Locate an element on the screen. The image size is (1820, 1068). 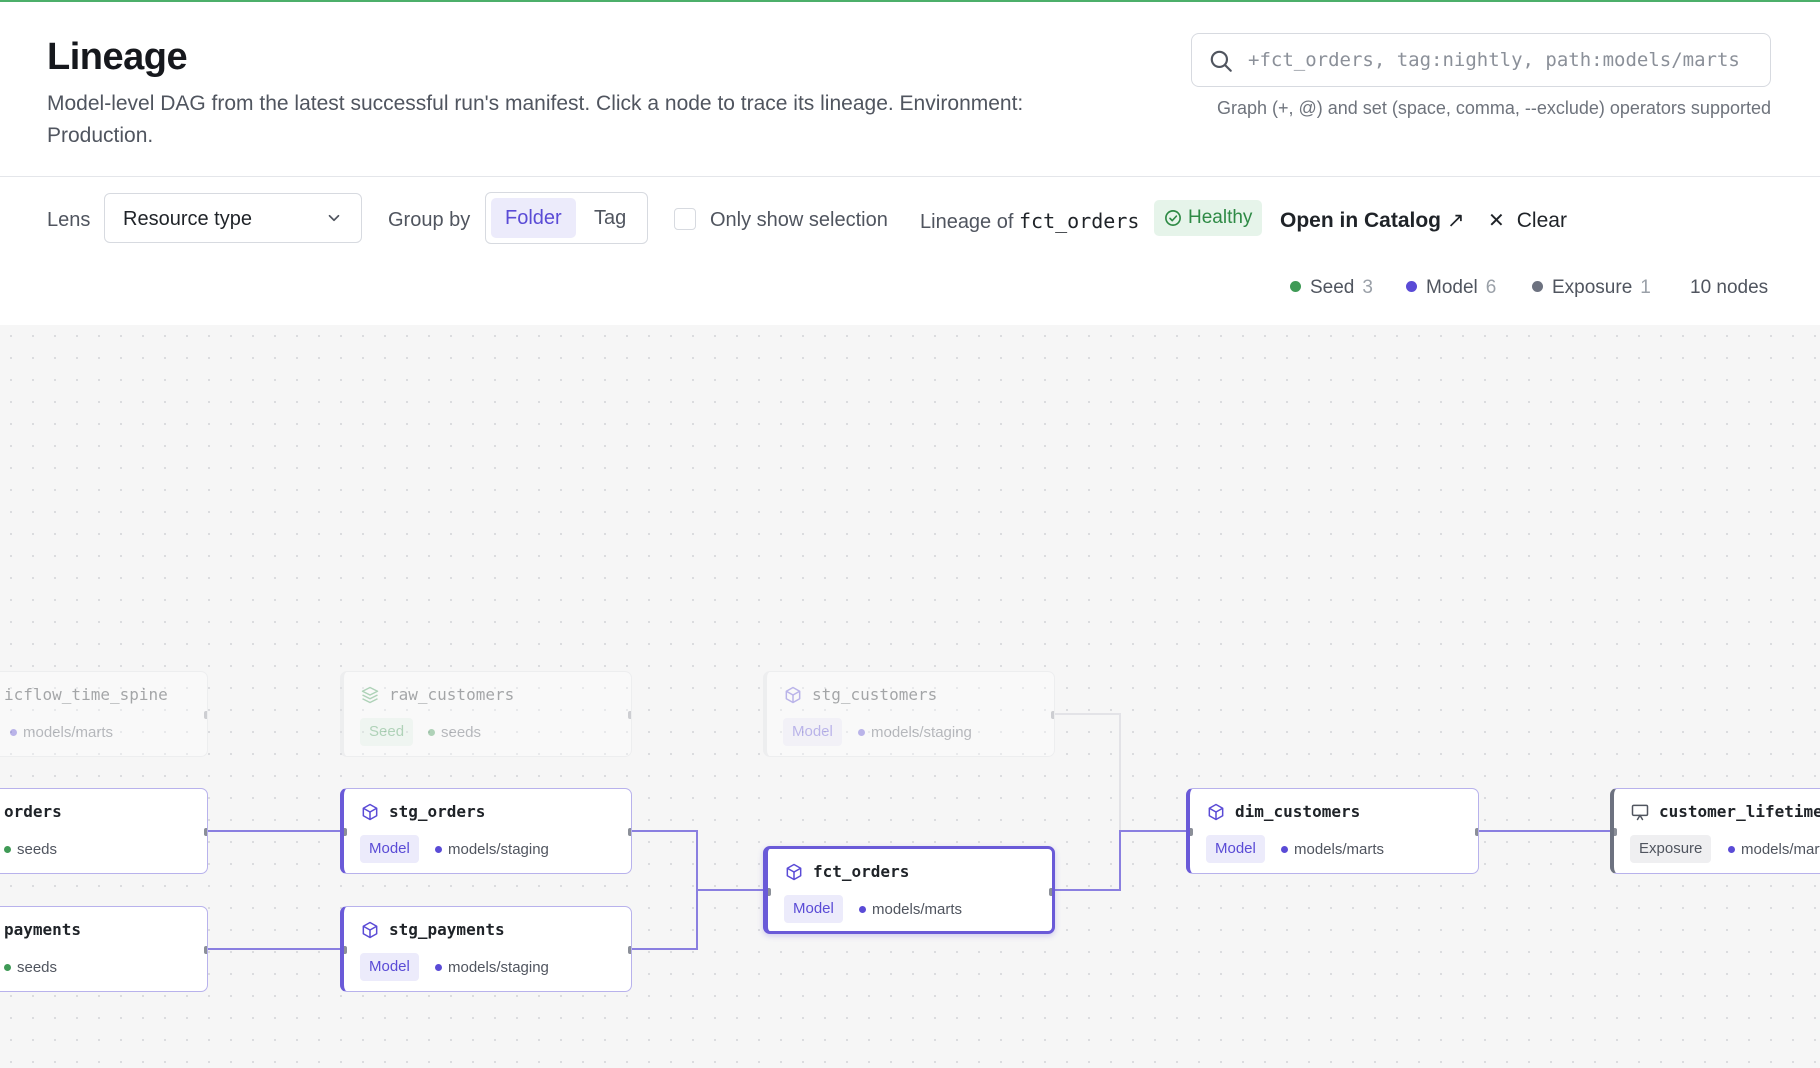
legend-item-model: Model 6 is located at coordinates (1451, 288).